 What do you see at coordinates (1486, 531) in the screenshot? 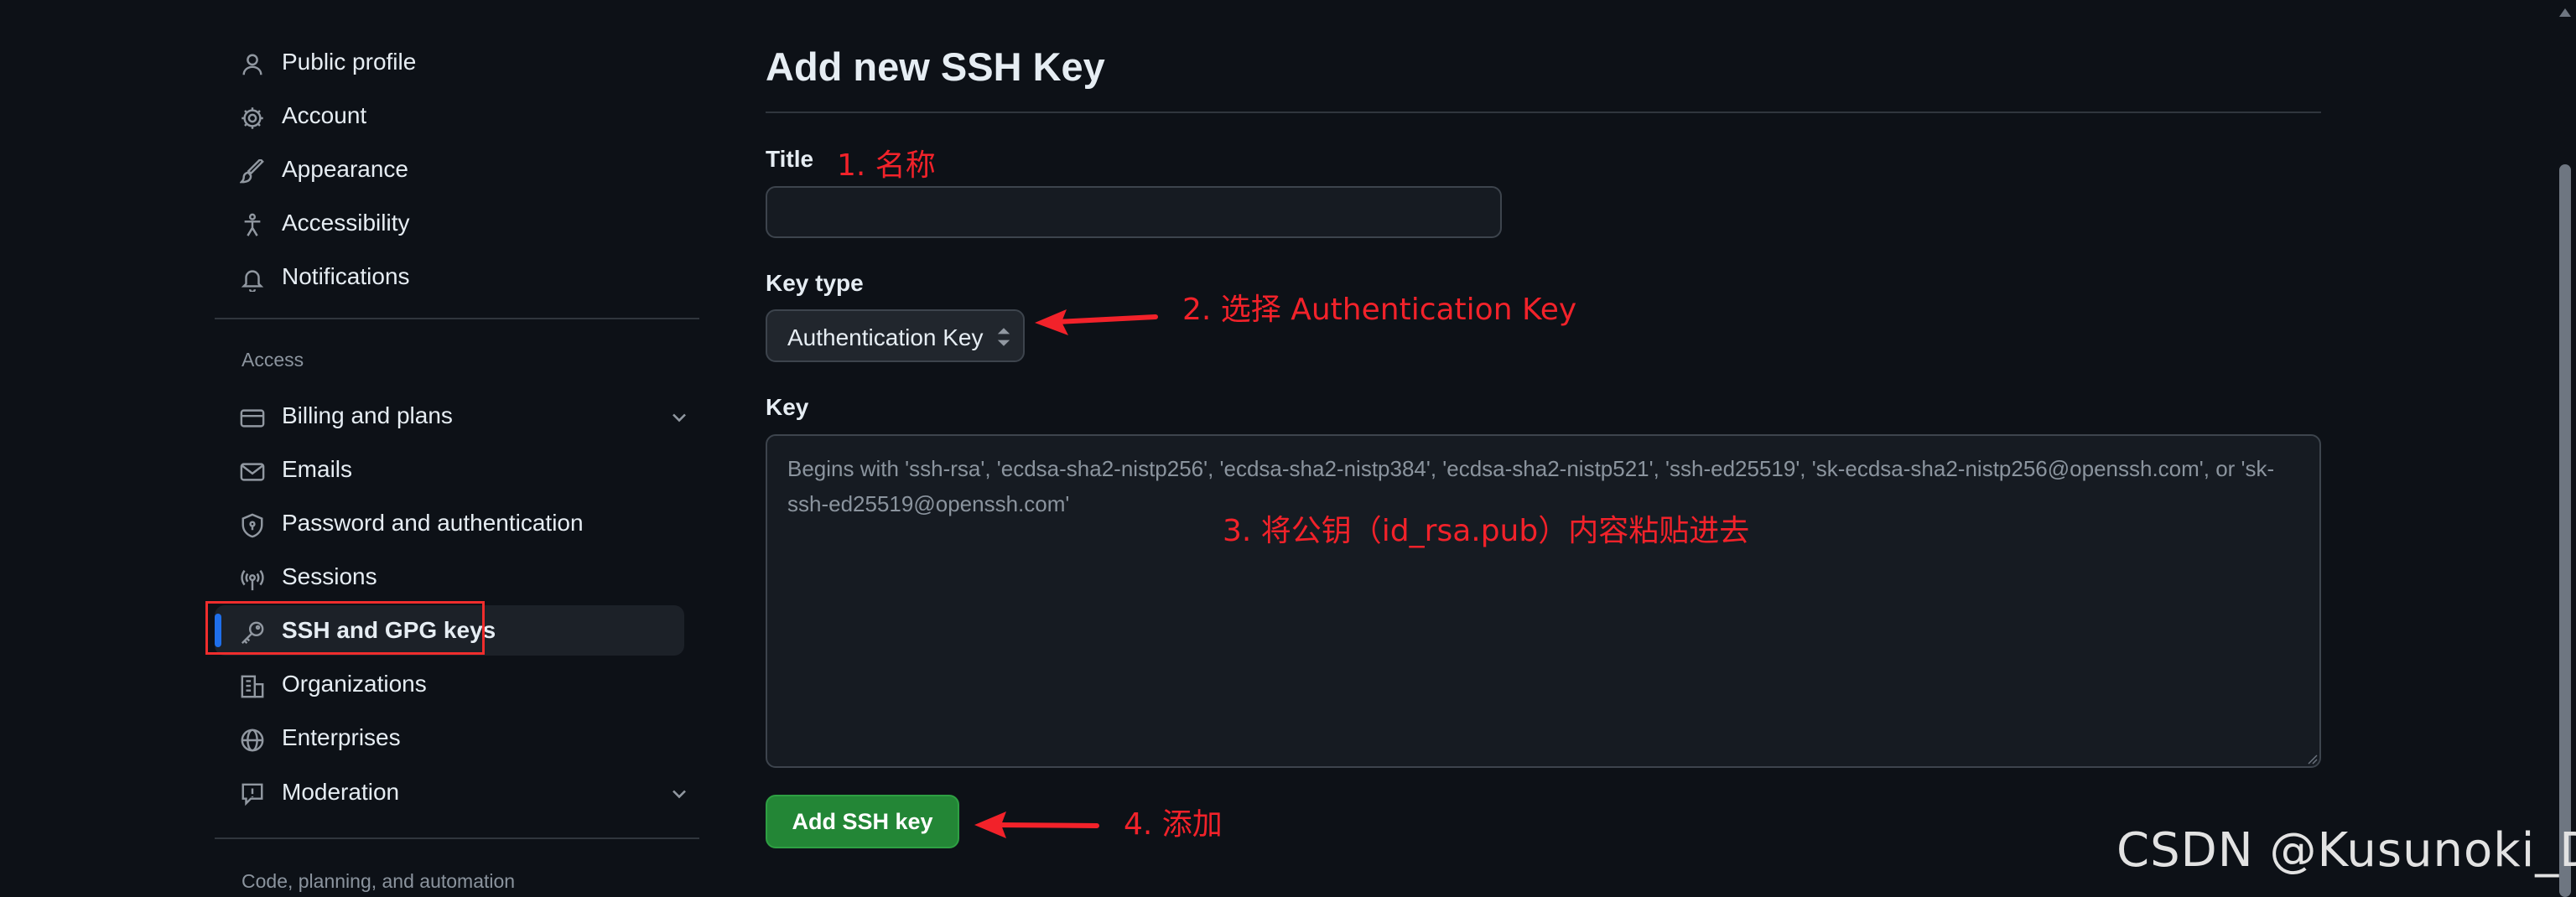
I see `annotation-step3: 3. 将公钥（id_rsa.pub）内容粘贴进去` at bounding box center [1486, 531].